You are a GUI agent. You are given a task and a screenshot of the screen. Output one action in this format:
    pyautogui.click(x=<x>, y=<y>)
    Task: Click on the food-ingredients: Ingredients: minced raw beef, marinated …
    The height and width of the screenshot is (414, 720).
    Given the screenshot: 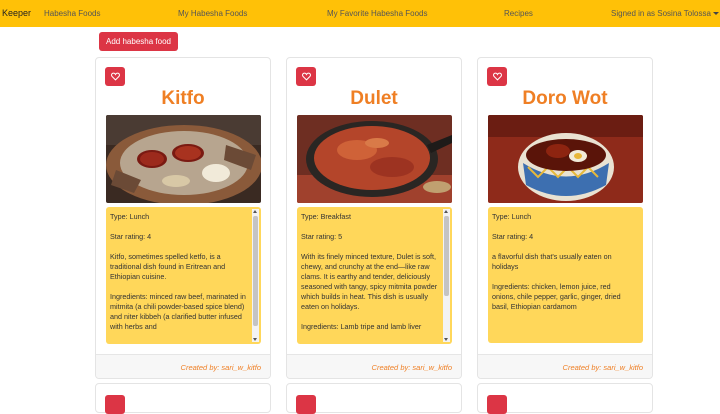 What is the action you would take?
    pyautogui.click(x=178, y=311)
    